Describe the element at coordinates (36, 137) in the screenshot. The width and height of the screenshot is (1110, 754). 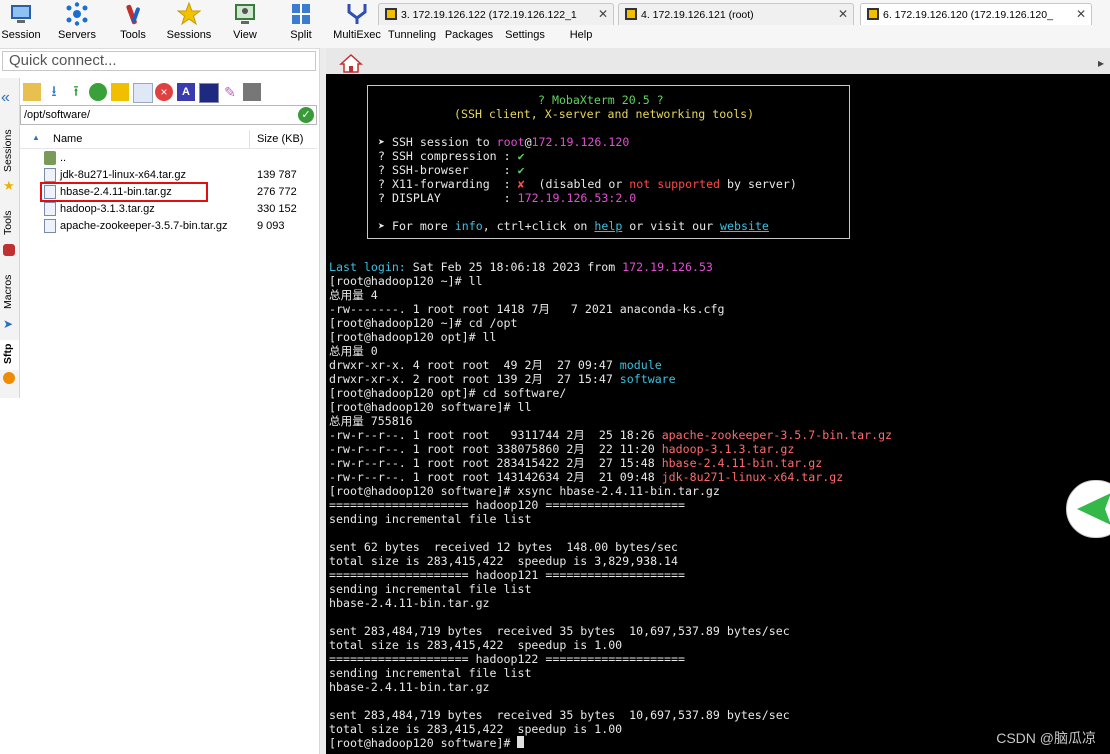
I see `sort-asc-icon: ▲` at that location.